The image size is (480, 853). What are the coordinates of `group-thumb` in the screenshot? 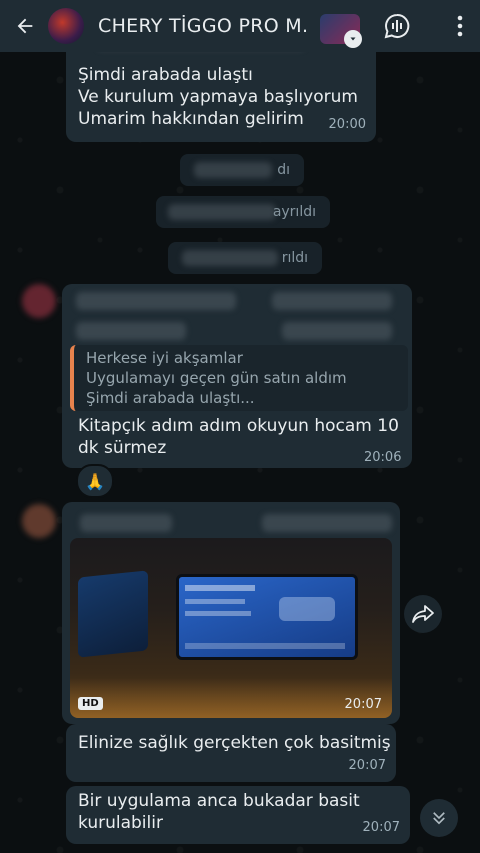 It's located at (341, 31).